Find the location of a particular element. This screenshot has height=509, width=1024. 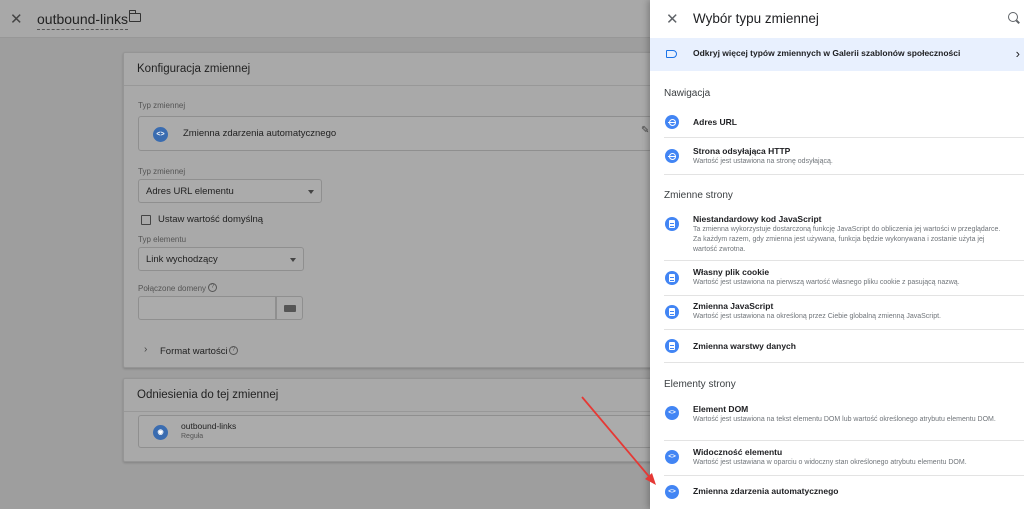

connected-domains-input is located at coordinates (207, 308).